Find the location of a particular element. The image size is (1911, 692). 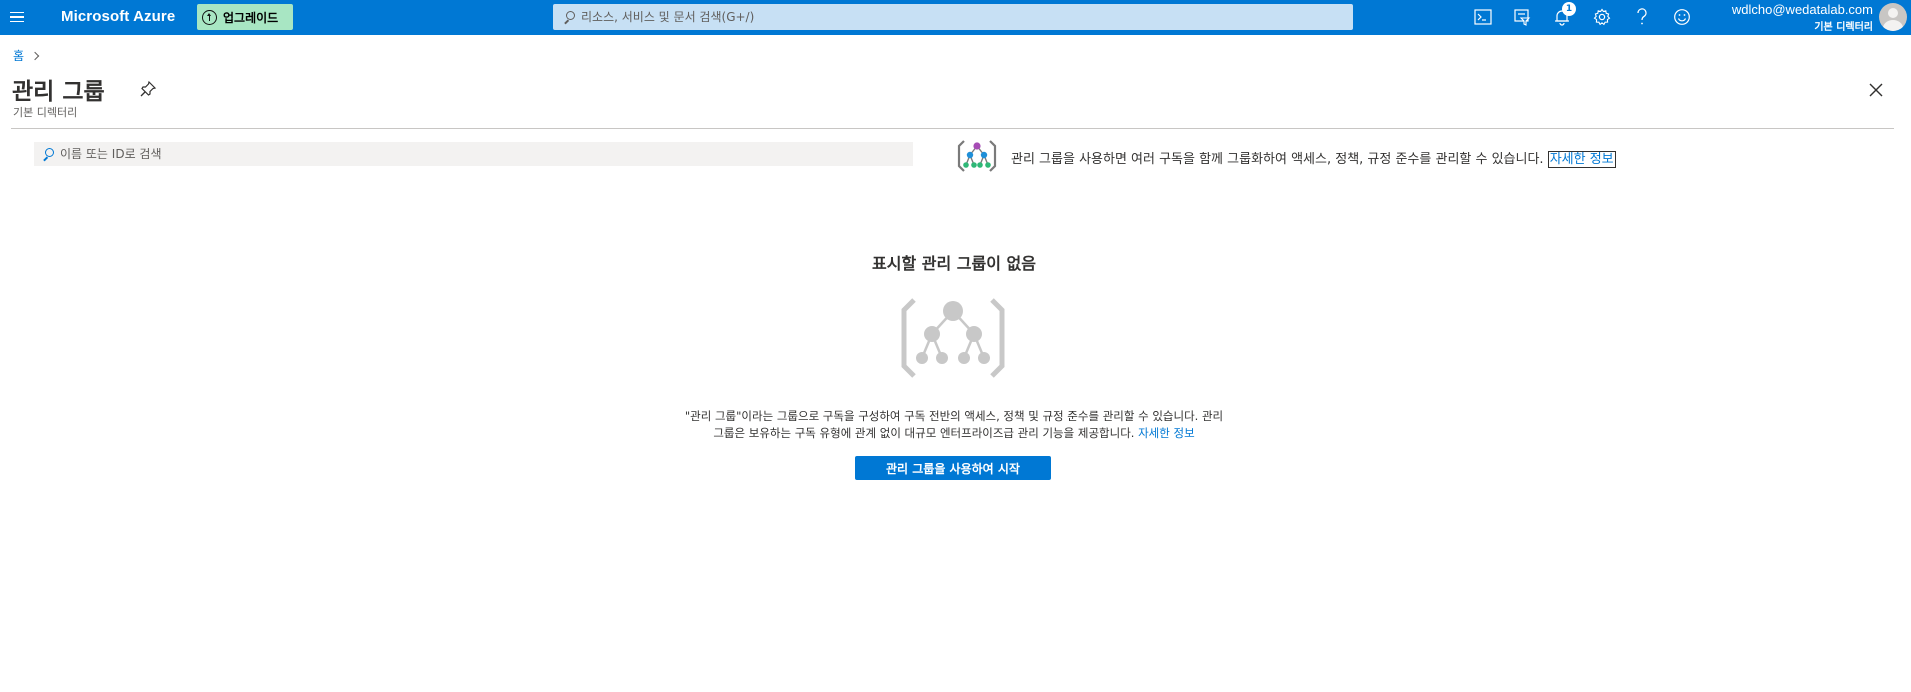

notification-count-badge: 1 is located at coordinates (1569, 9).